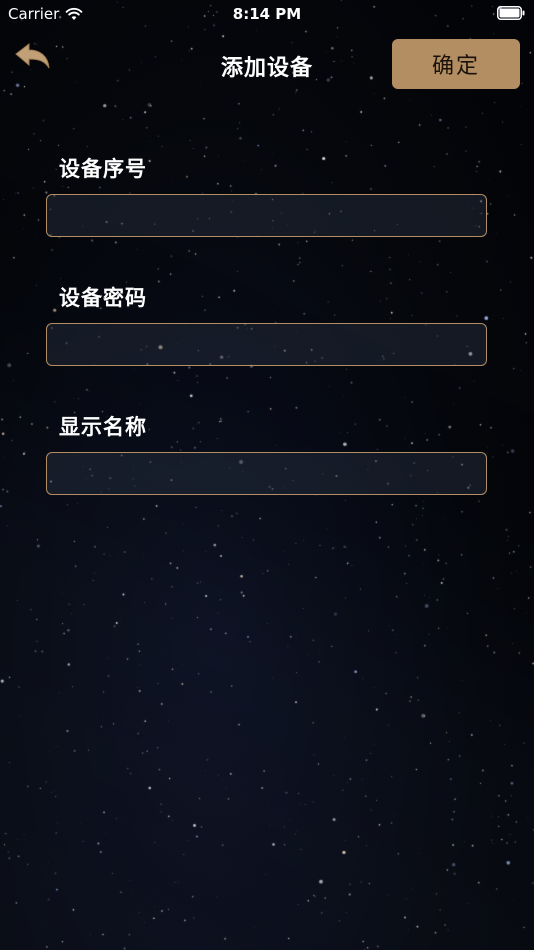 Image resolution: width=534 pixels, height=950 pixels. What do you see at coordinates (266, 344) in the screenshot?
I see `device-password-input` at bounding box center [266, 344].